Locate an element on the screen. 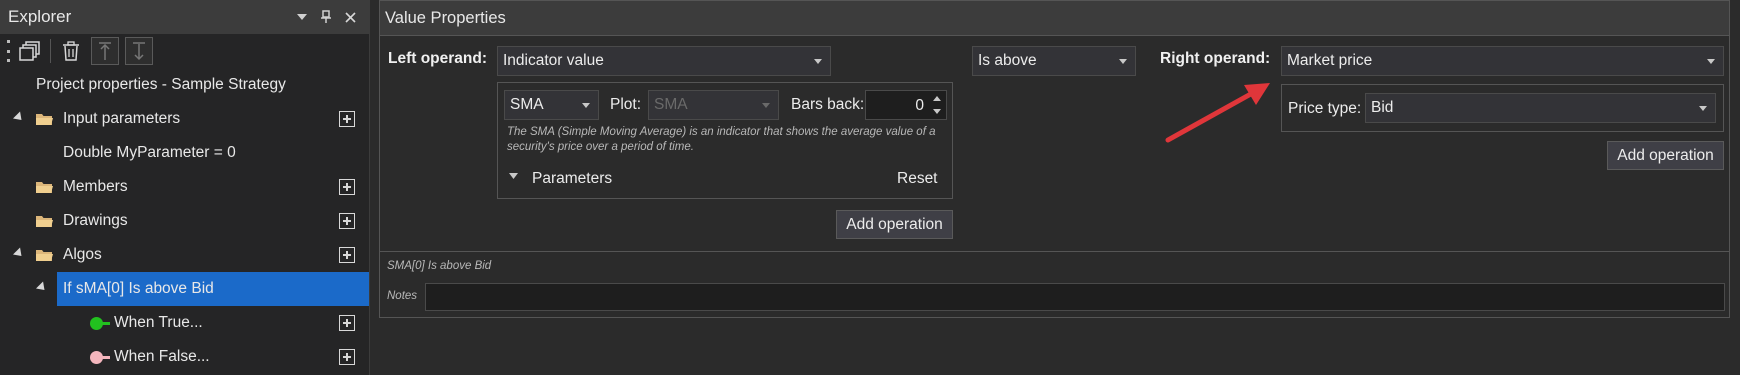  right-operand-value: Market price is located at coordinates (1330, 60).